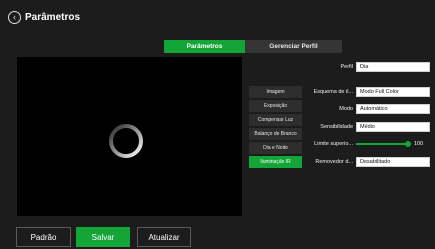 This screenshot has height=249, width=435. I want to click on save-button: Salvar, so click(103, 237).